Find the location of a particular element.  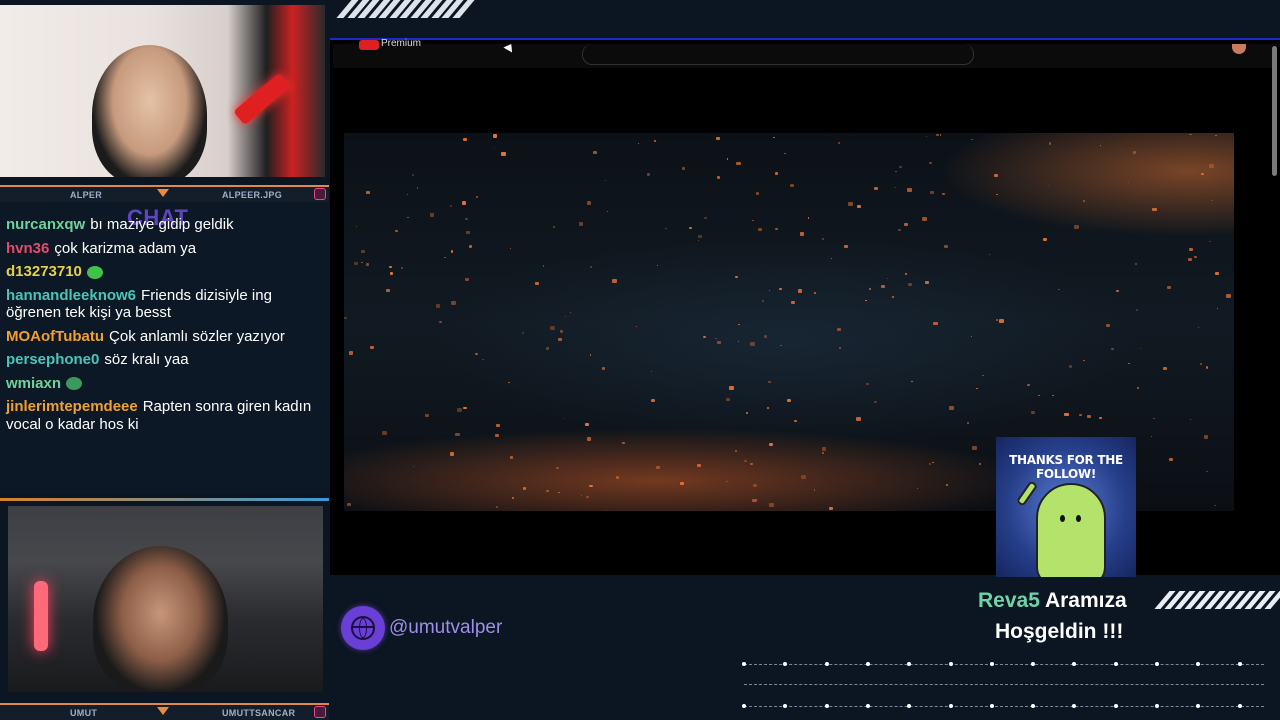

social-handle: @umutvalper is located at coordinates (421, 628).